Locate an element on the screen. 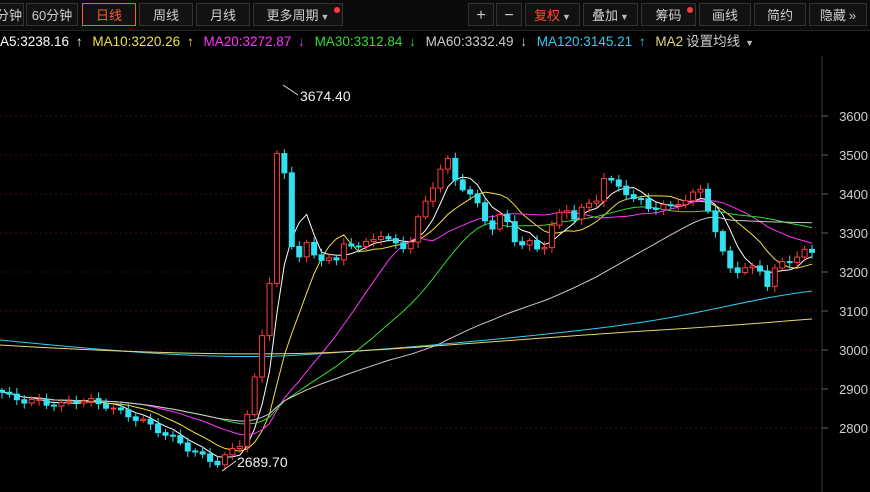 This screenshot has height=492, width=870. axis-tick-label: 2900 is located at coordinates (853, 389).